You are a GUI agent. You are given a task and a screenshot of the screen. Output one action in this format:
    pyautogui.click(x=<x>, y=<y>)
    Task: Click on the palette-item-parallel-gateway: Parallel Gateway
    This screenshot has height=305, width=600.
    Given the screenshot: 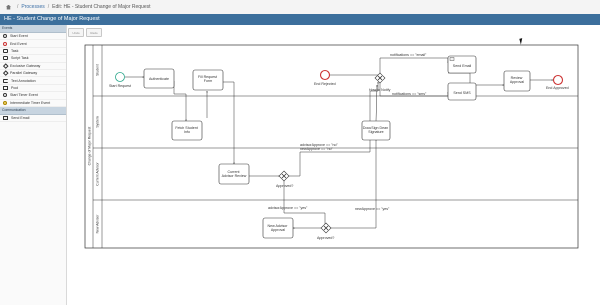 What is the action you would take?
    pyautogui.click(x=33, y=74)
    